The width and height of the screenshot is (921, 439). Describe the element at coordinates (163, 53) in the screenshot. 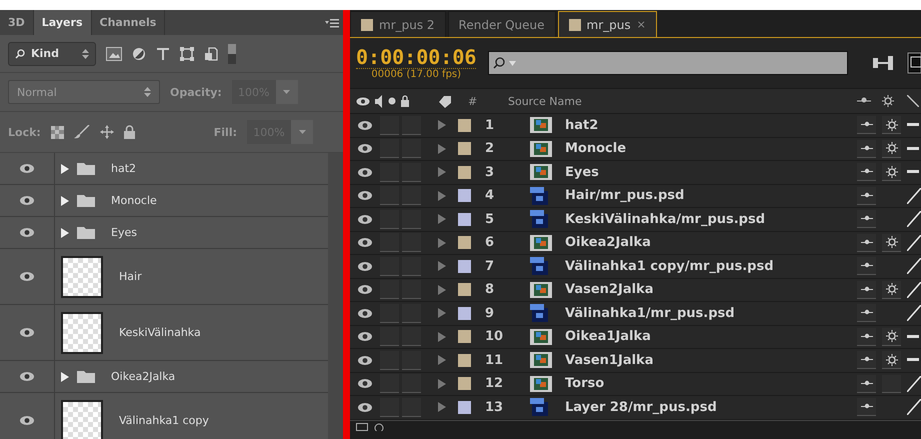

I see `type-filter-icon` at that location.